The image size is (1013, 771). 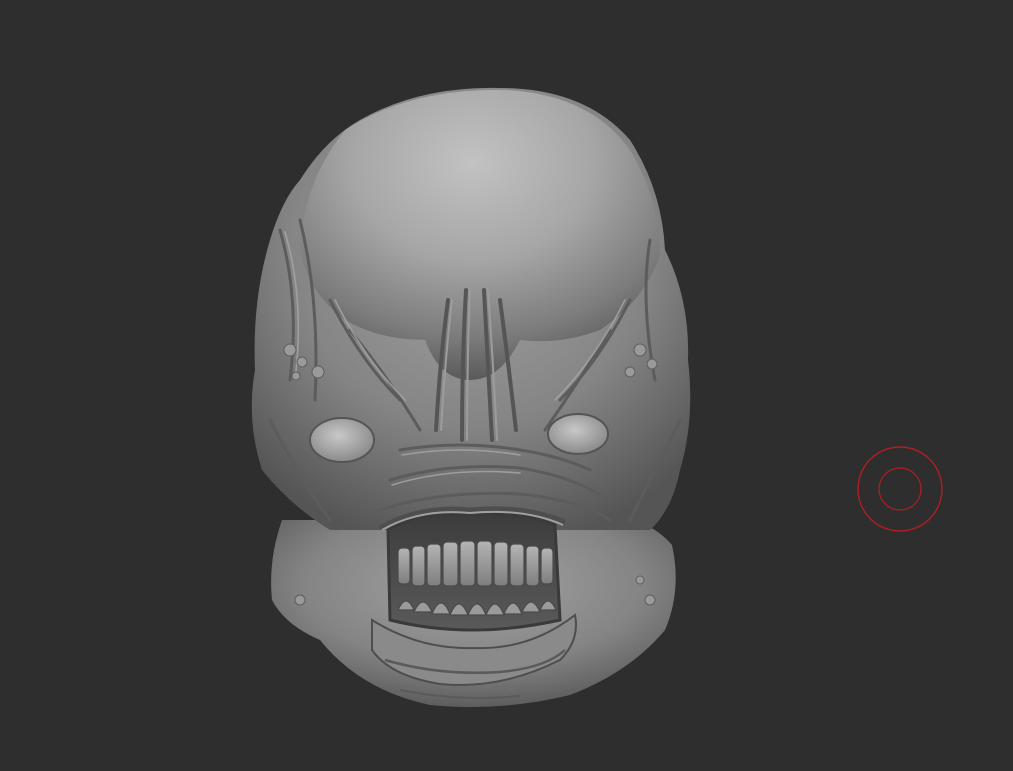 What do you see at coordinates (342, 440) in the screenshot?
I see `left-eye` at bounding box center [342, 440].